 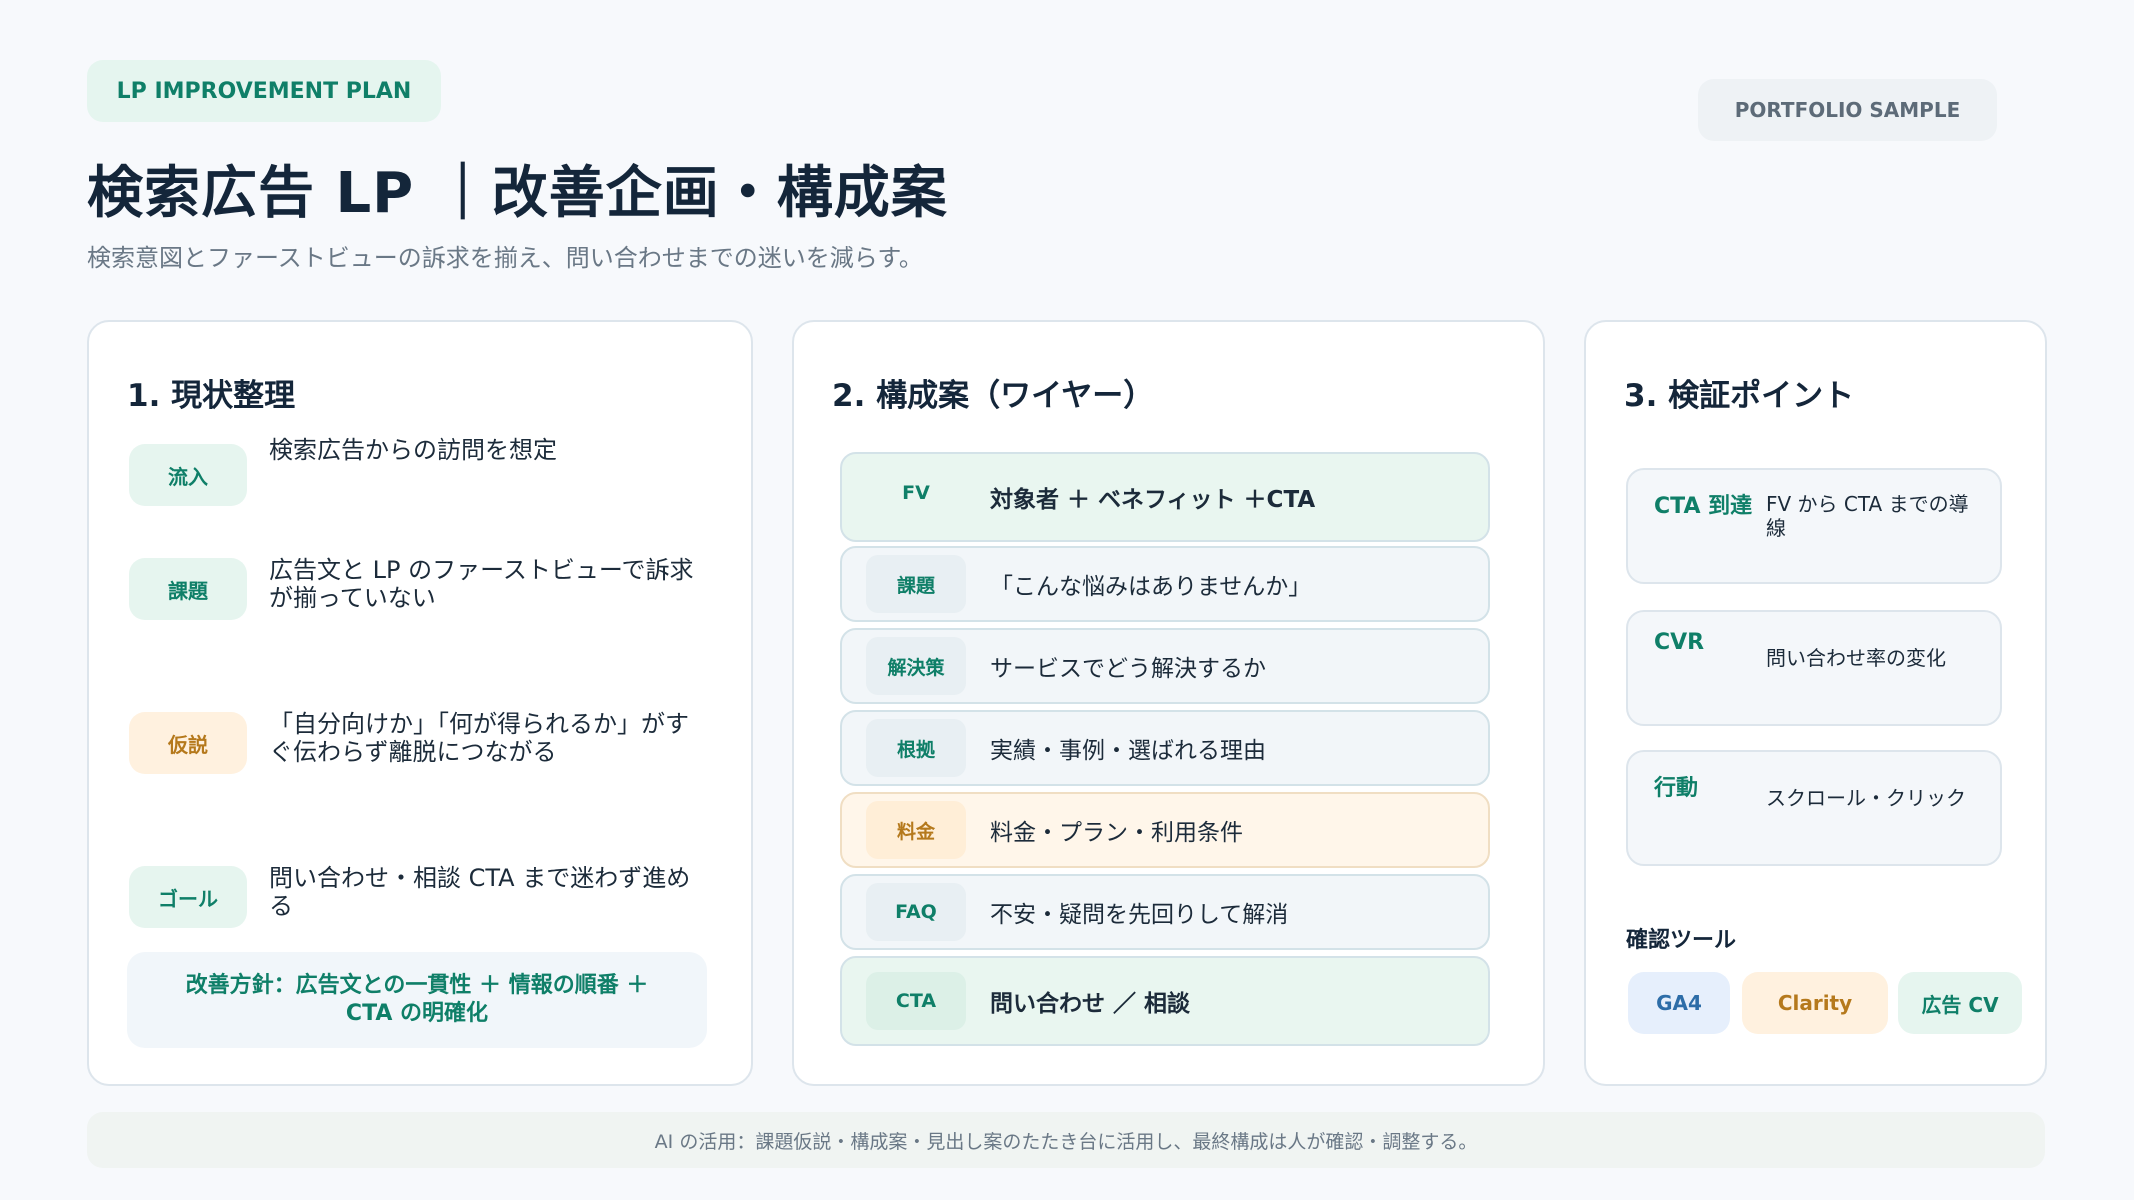 I want to click on section-text: サービスでどう解決するか, so click(x=1128, y=669).